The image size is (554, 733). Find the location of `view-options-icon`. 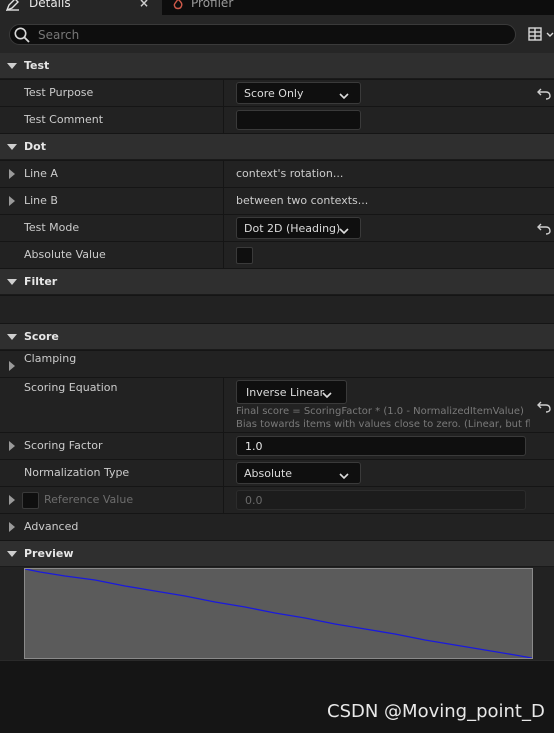

view-options-icon is located at coordinates (540, 35).